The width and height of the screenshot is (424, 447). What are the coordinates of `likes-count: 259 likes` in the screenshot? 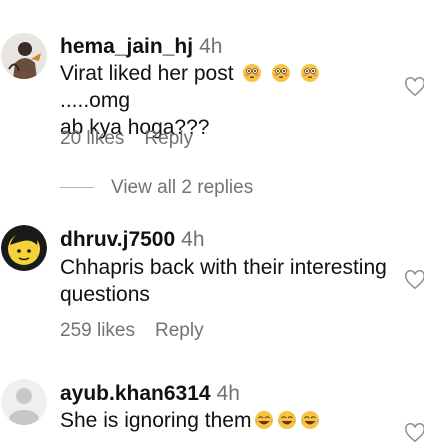 It's located at (97, 330).